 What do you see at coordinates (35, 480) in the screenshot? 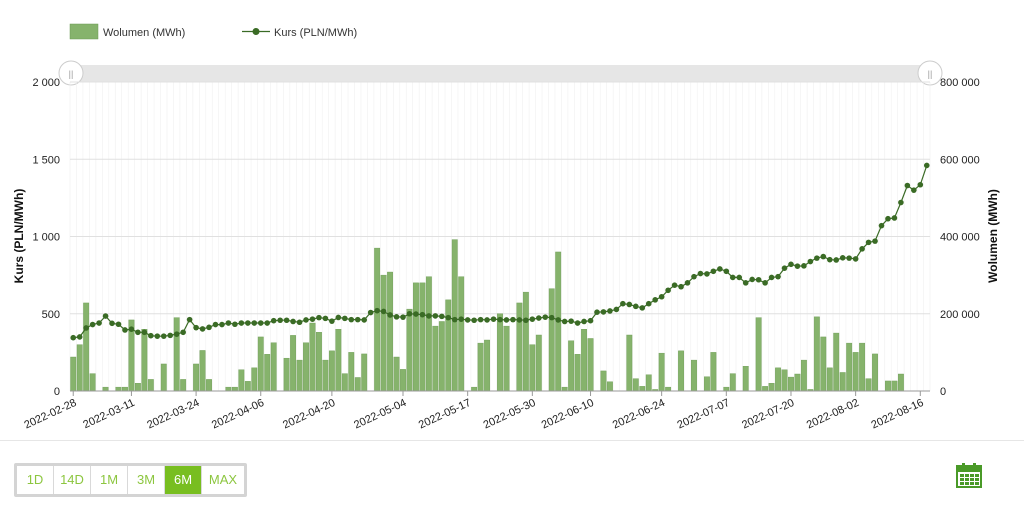
I see `range-button-1d: 1D` at bounding box center [35, 480].